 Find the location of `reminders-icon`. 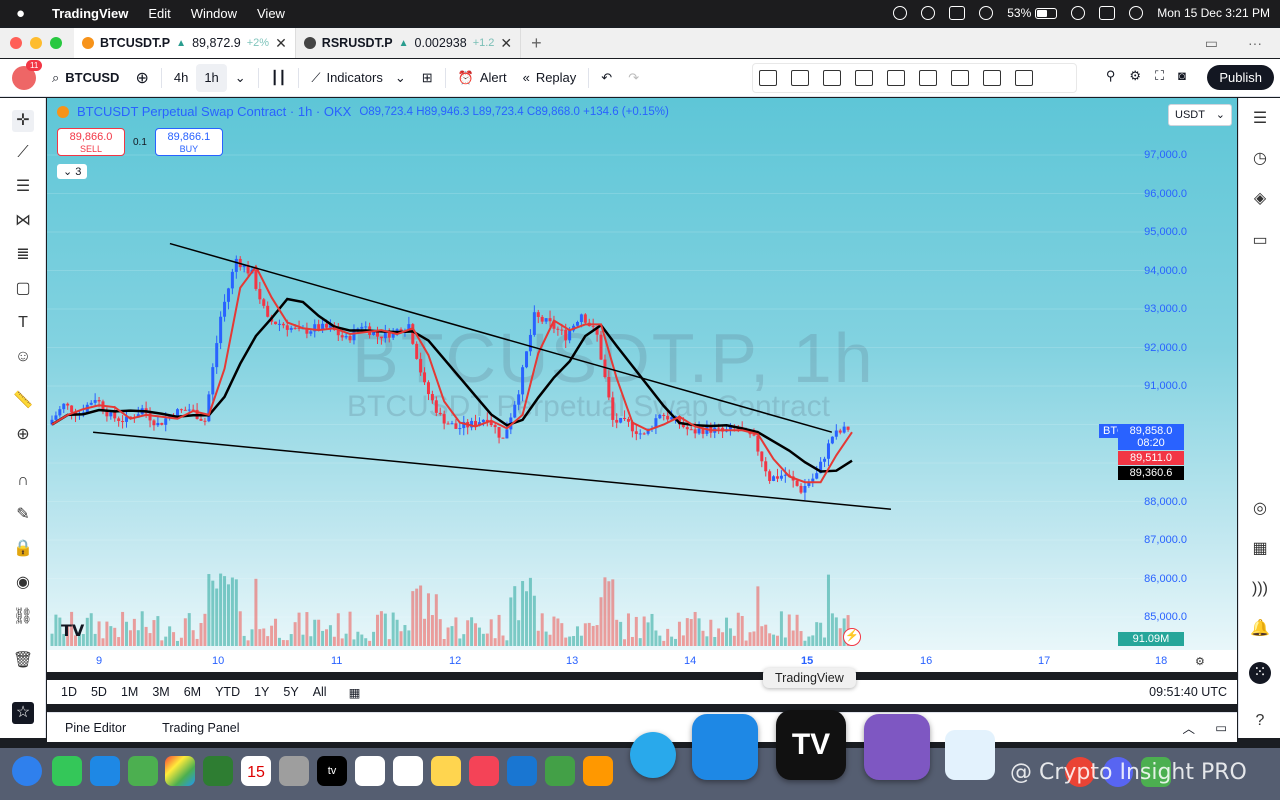

reminders-icon is located at coordinates (370, 771).